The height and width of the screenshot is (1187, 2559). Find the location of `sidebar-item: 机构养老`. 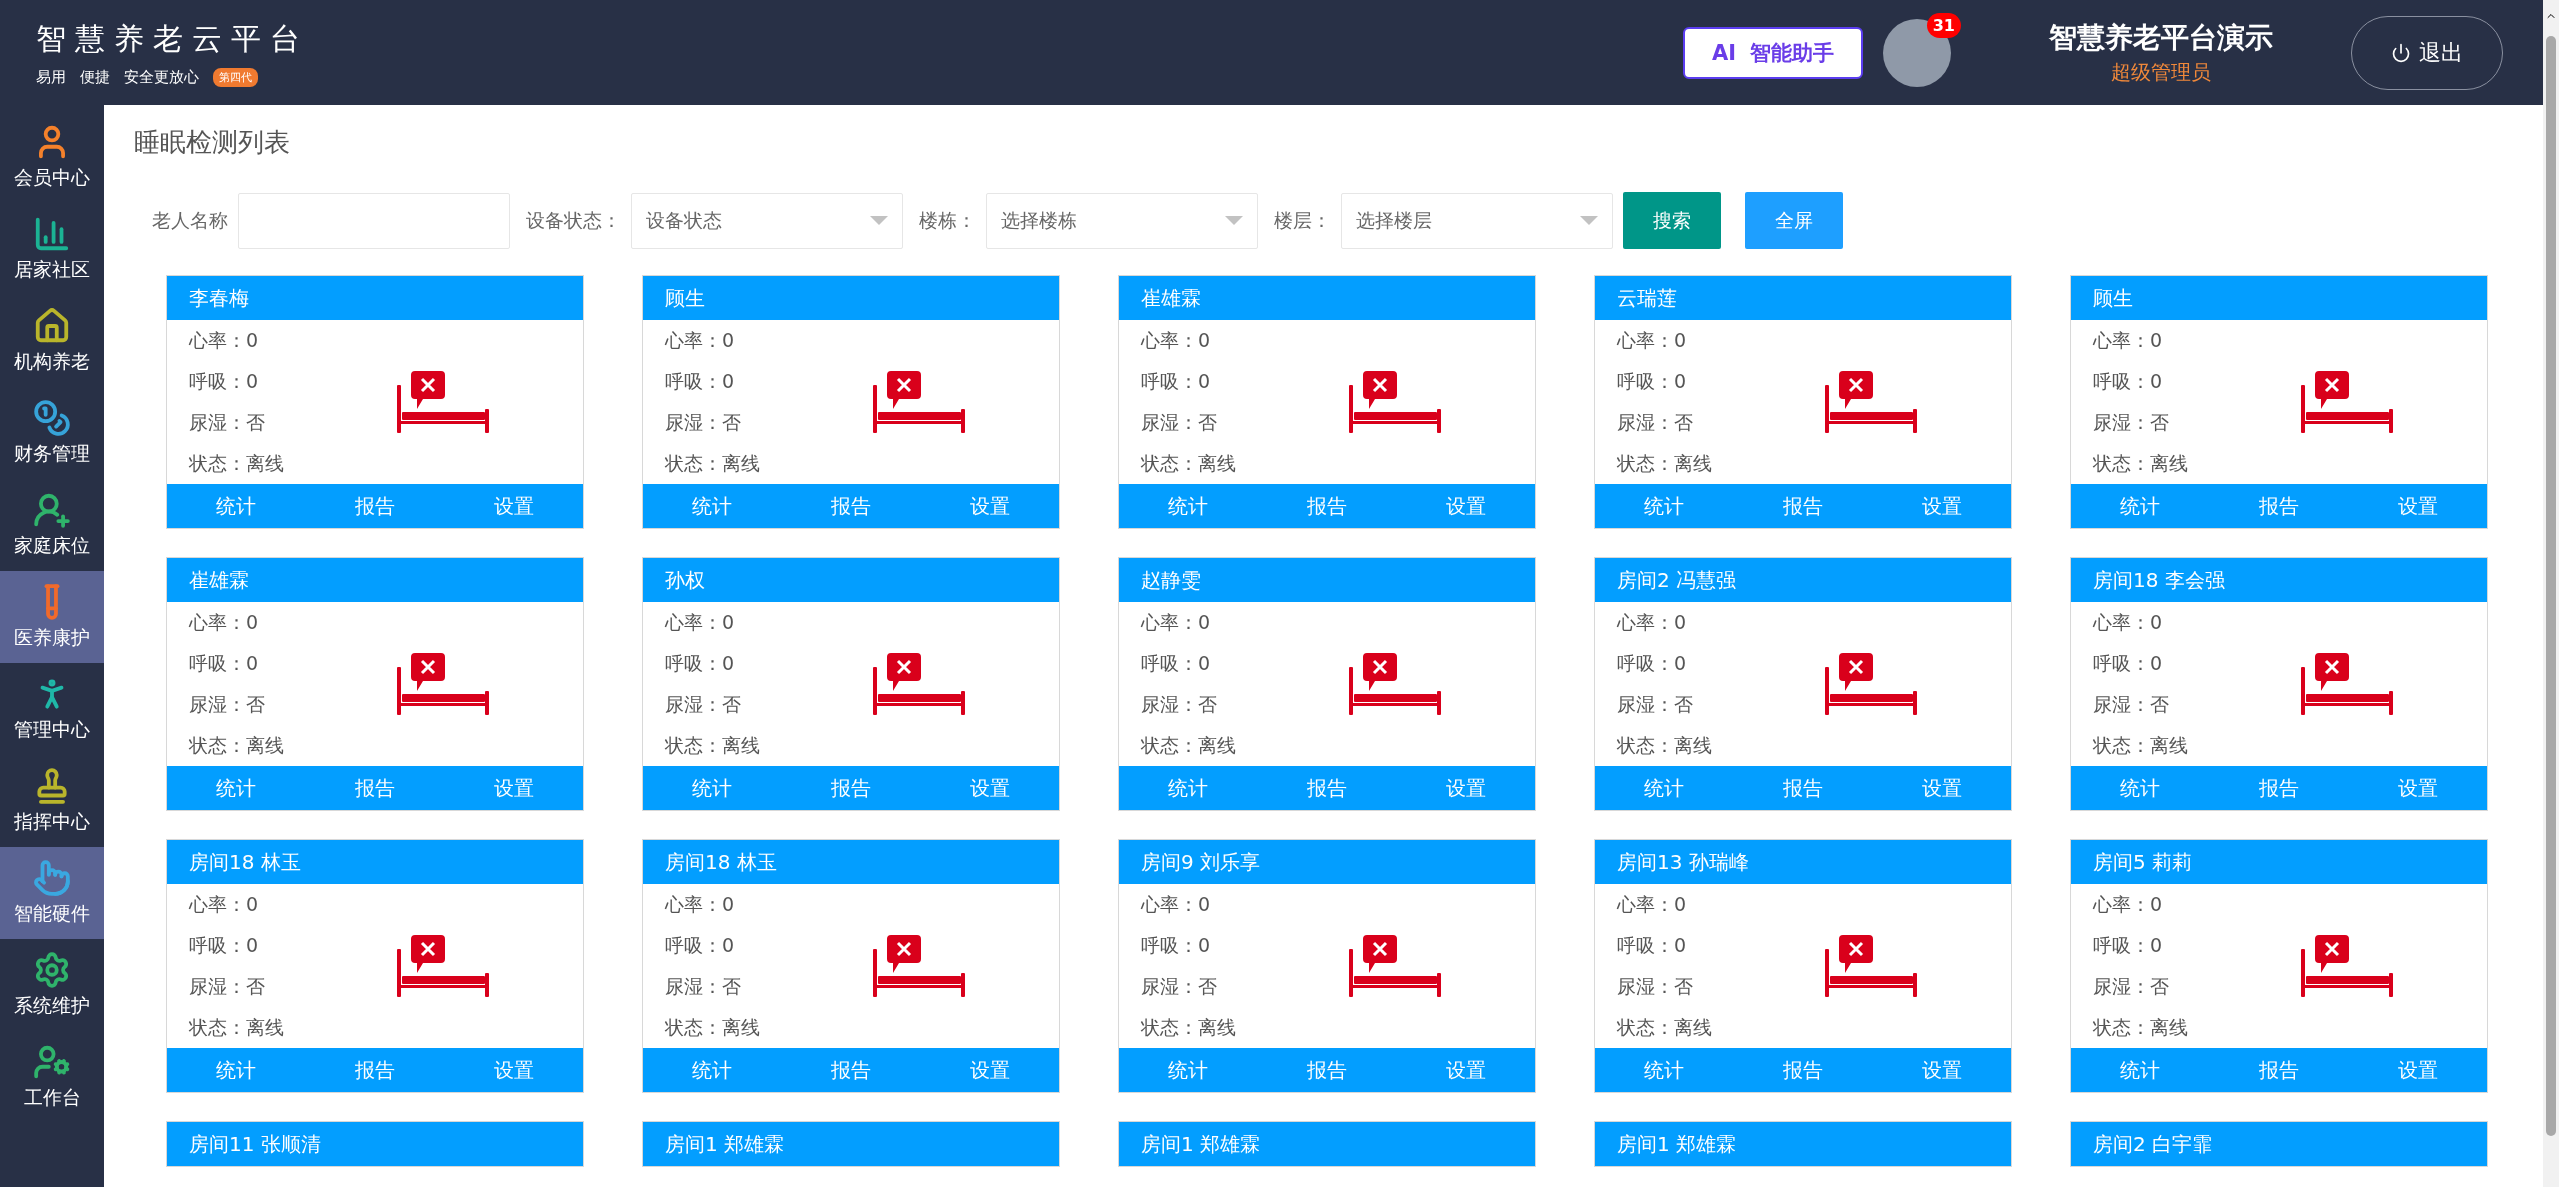

sidebar-item: 机构养老 is located at coordinates (52, 341).